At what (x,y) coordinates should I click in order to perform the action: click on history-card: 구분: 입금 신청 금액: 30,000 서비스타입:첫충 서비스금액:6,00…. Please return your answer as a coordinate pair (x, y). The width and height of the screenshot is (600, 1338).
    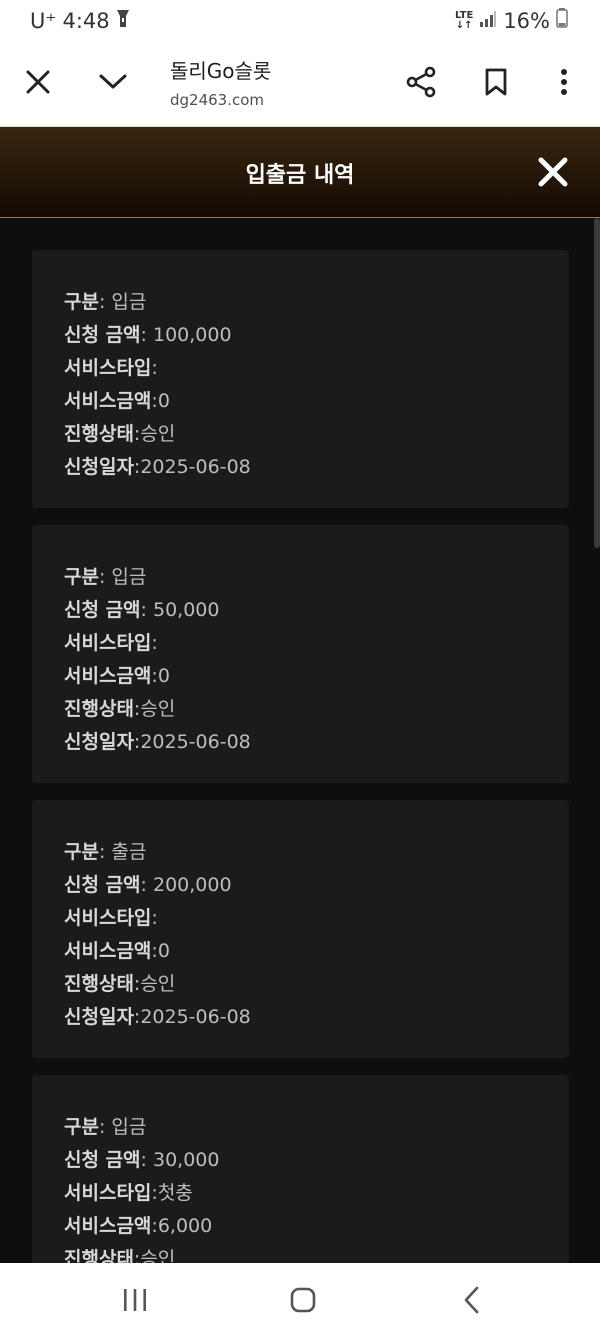
    Looking at the image, I should click on (300, 1169).